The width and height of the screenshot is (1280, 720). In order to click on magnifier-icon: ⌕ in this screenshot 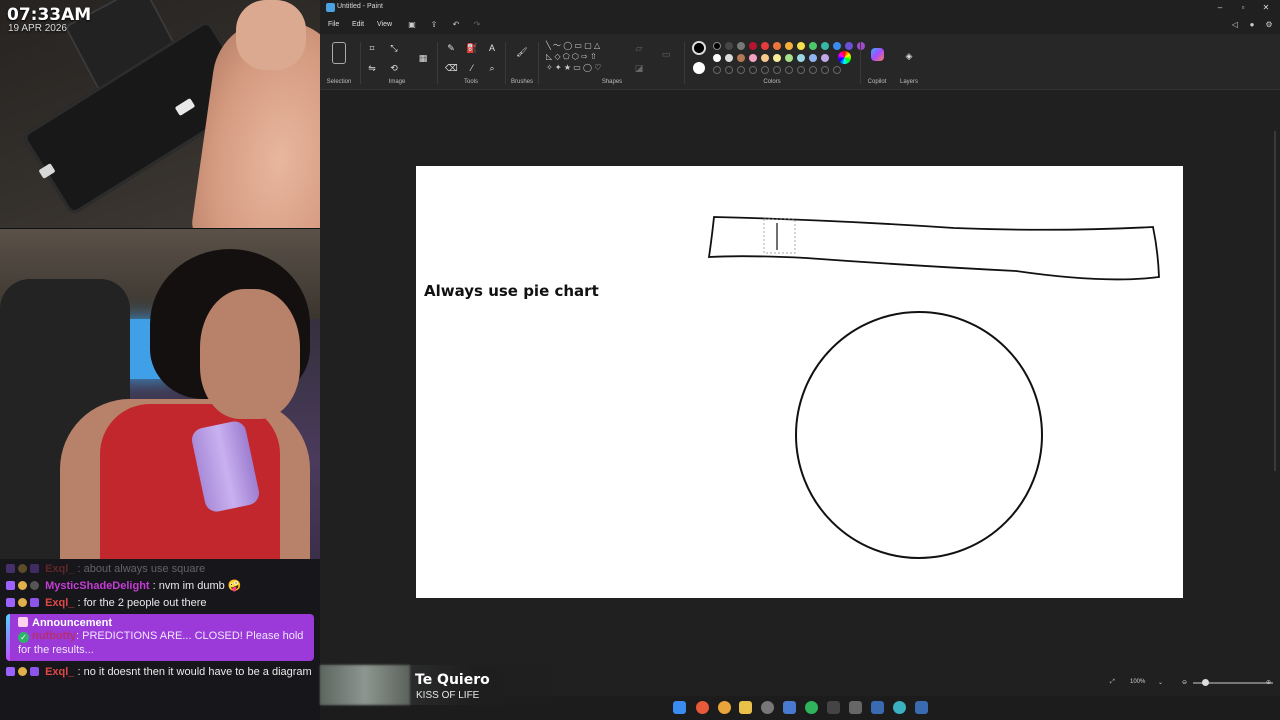, I will do `click(492, 68)`.